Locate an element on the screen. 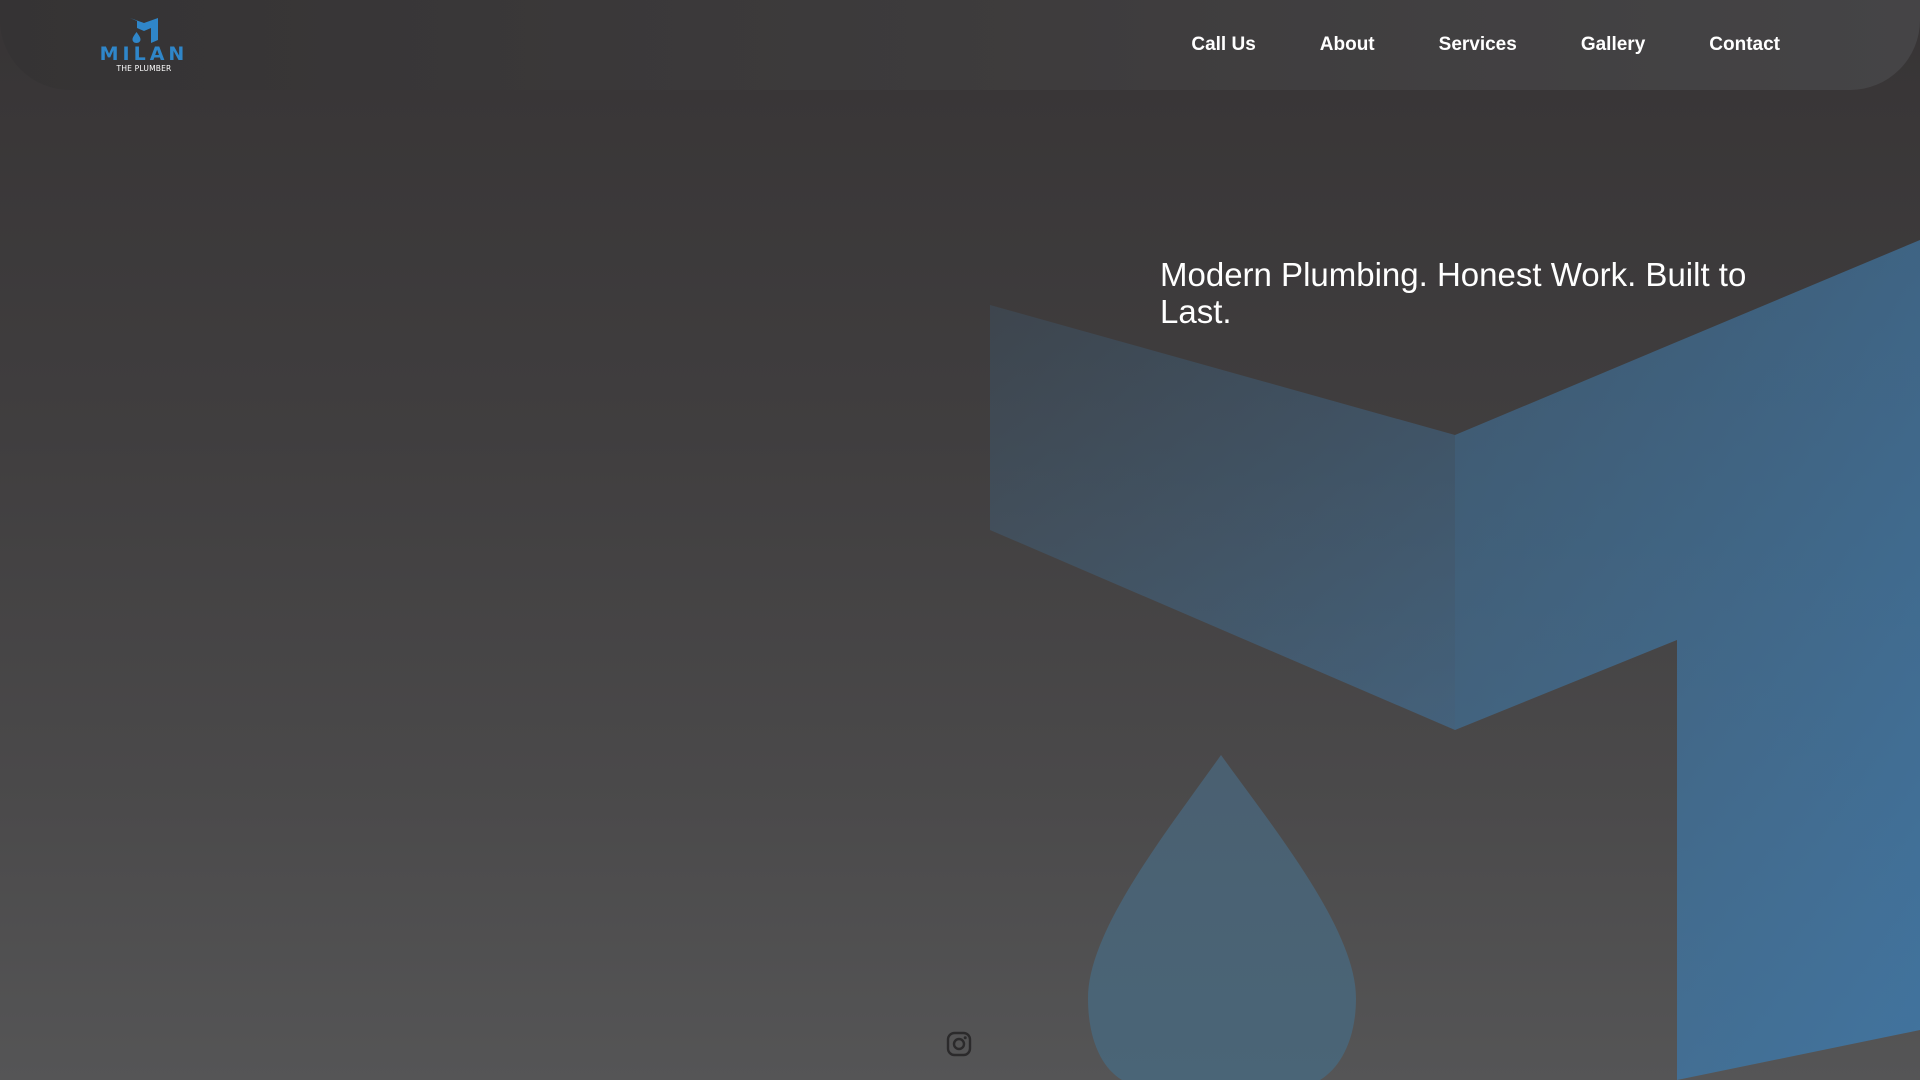  nav-gallery-link: Gallery is located at coordinates (1613, 45).